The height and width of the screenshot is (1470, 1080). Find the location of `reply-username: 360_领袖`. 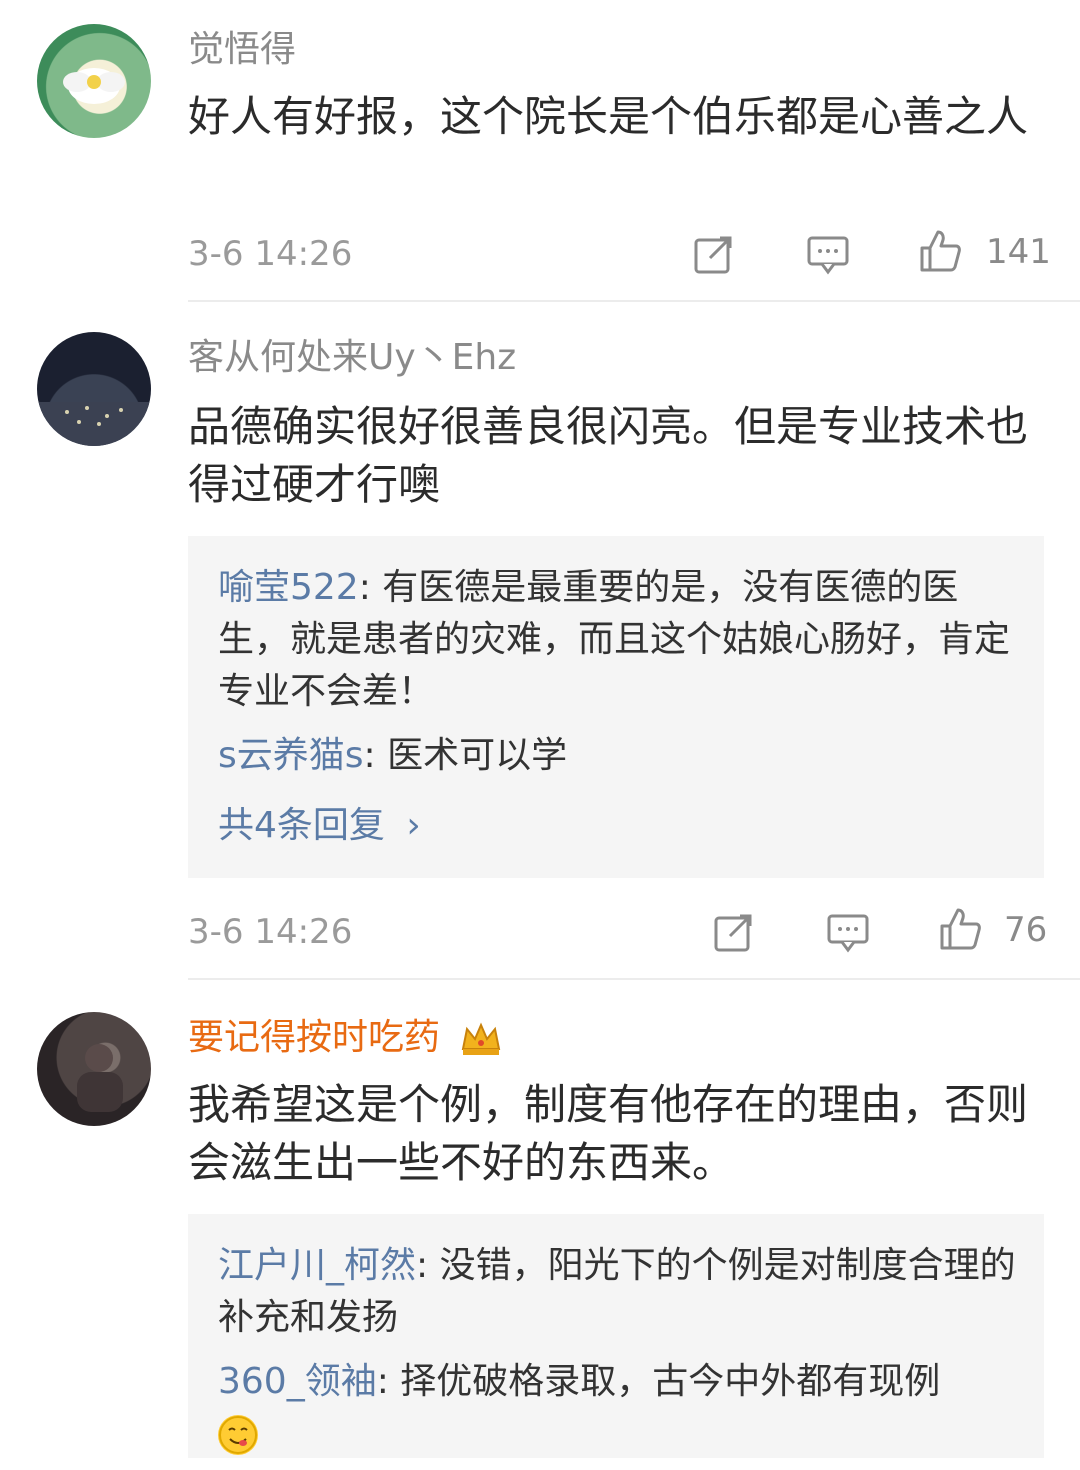

reply-username: 360_领袖 is located at coordinates (297, 1381).